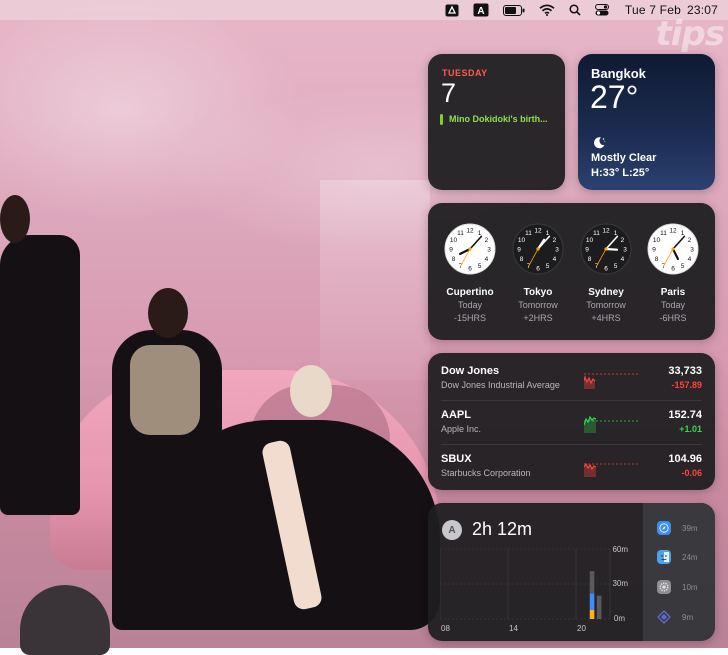  Describe the element at coordinates (690, 34) in the screenshot. I see `watermark-logo: tips` at that location.